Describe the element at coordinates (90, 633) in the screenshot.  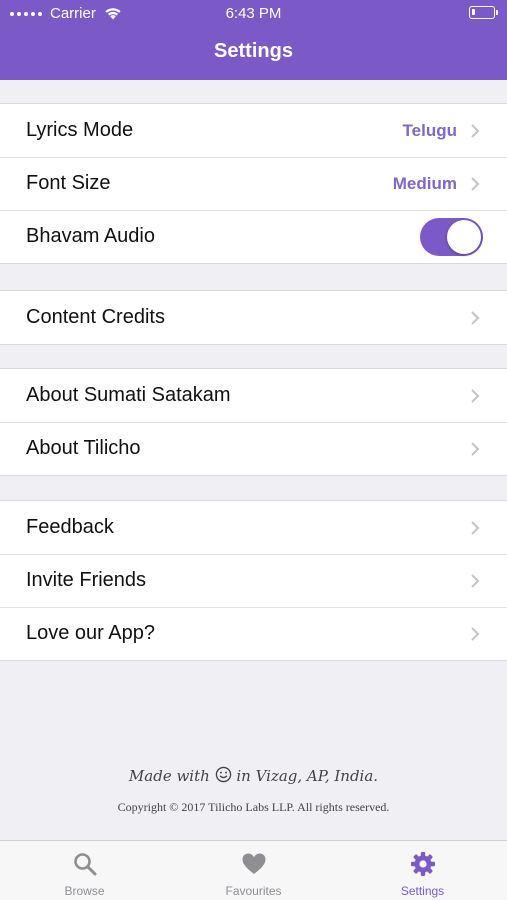
I see `row-label: Love our App?` at that location.